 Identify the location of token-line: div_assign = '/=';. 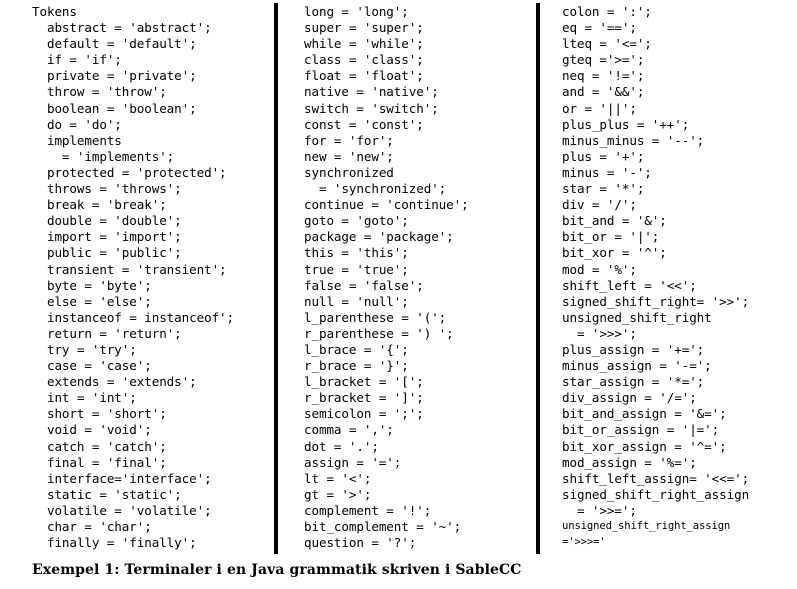
(629, 398).